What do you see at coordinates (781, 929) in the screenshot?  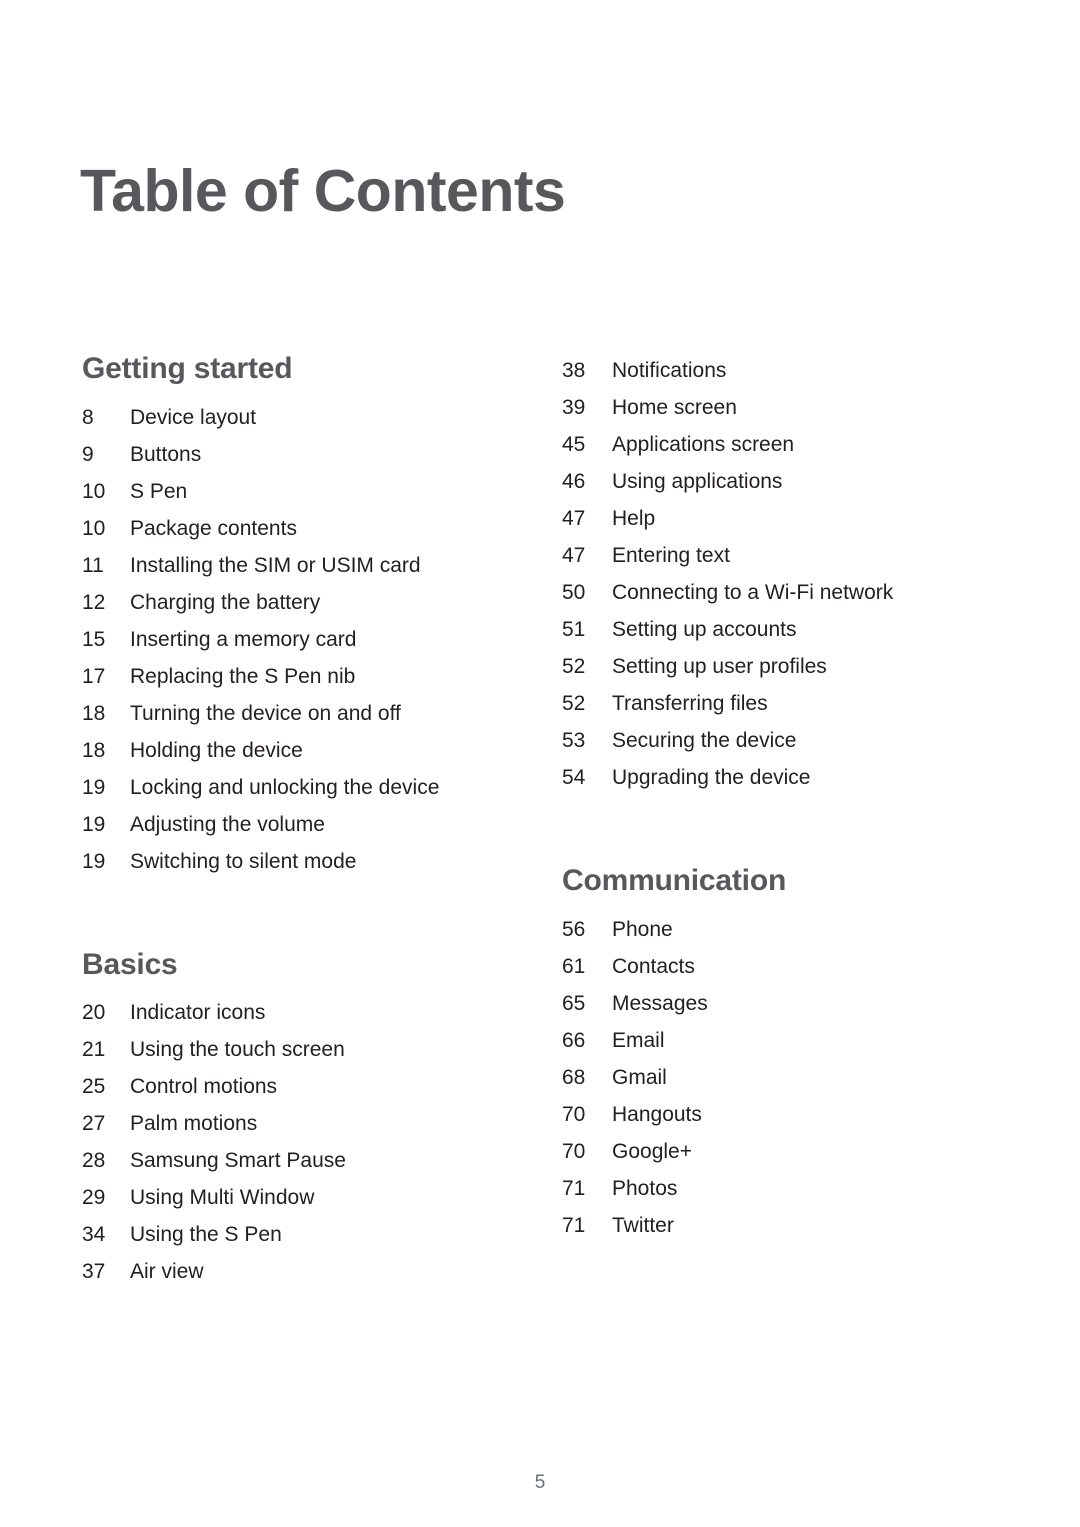 I see `toc-entry: 56 Phone` at bounding box center [781, 929].